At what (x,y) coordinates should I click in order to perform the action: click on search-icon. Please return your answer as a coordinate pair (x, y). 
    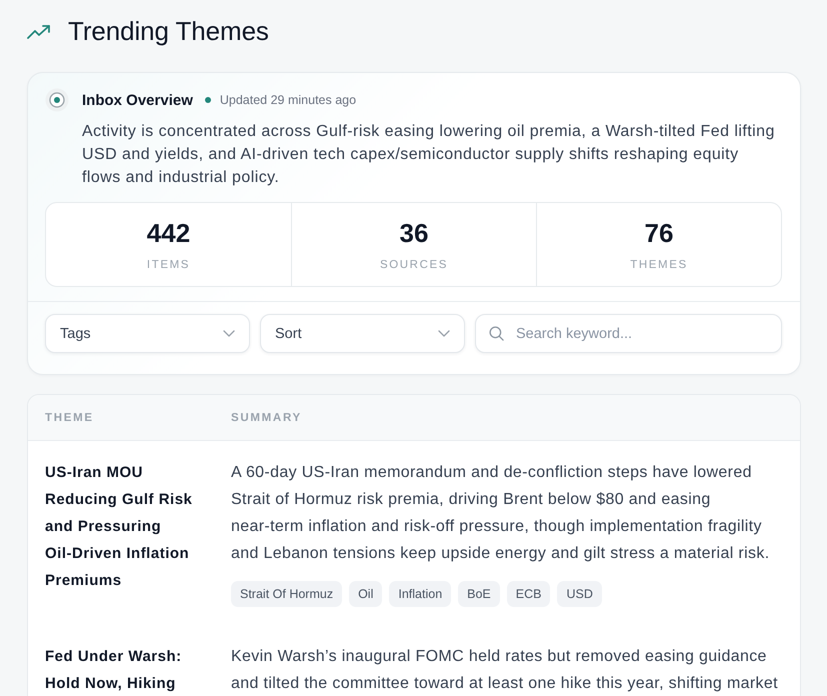
    Looking at the image, I should click on (496, 333).